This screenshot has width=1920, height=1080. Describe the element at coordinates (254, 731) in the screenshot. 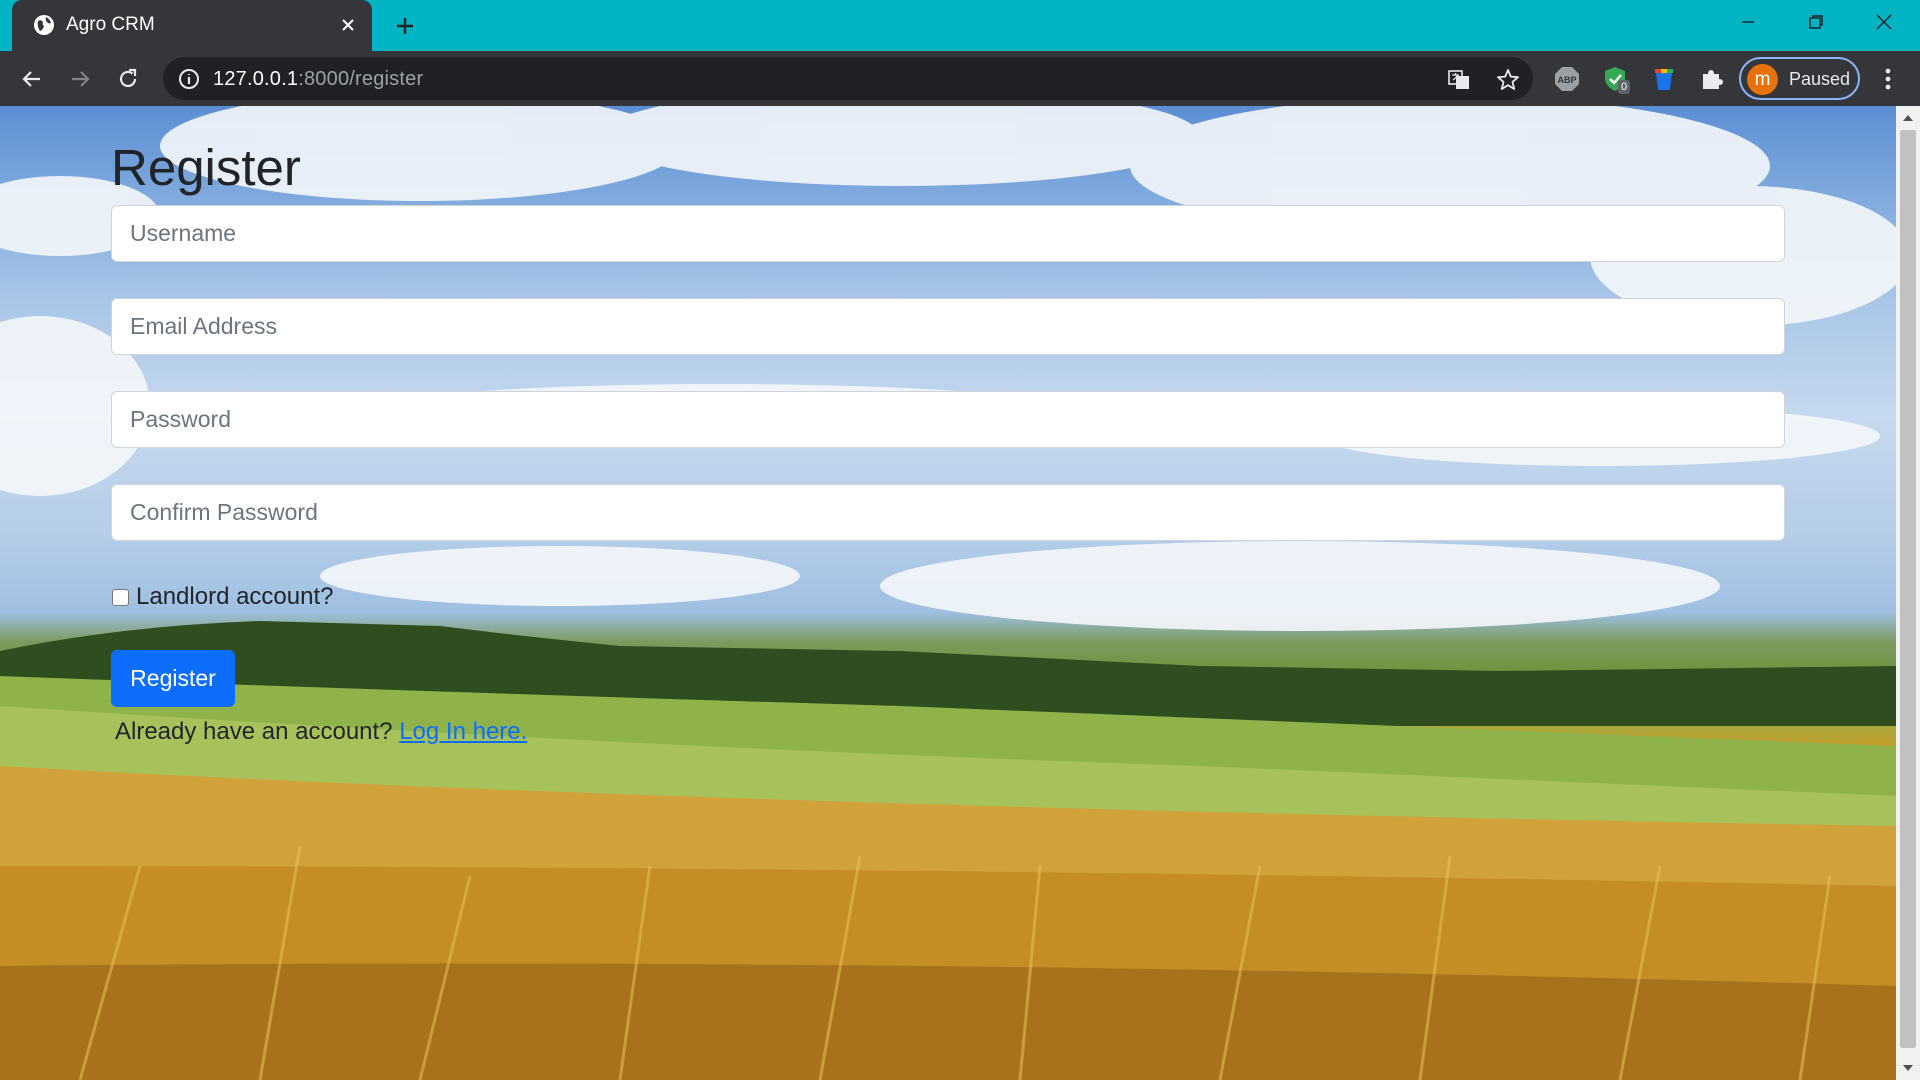

I see `login-prompt-text: Already have an account?` at that location.